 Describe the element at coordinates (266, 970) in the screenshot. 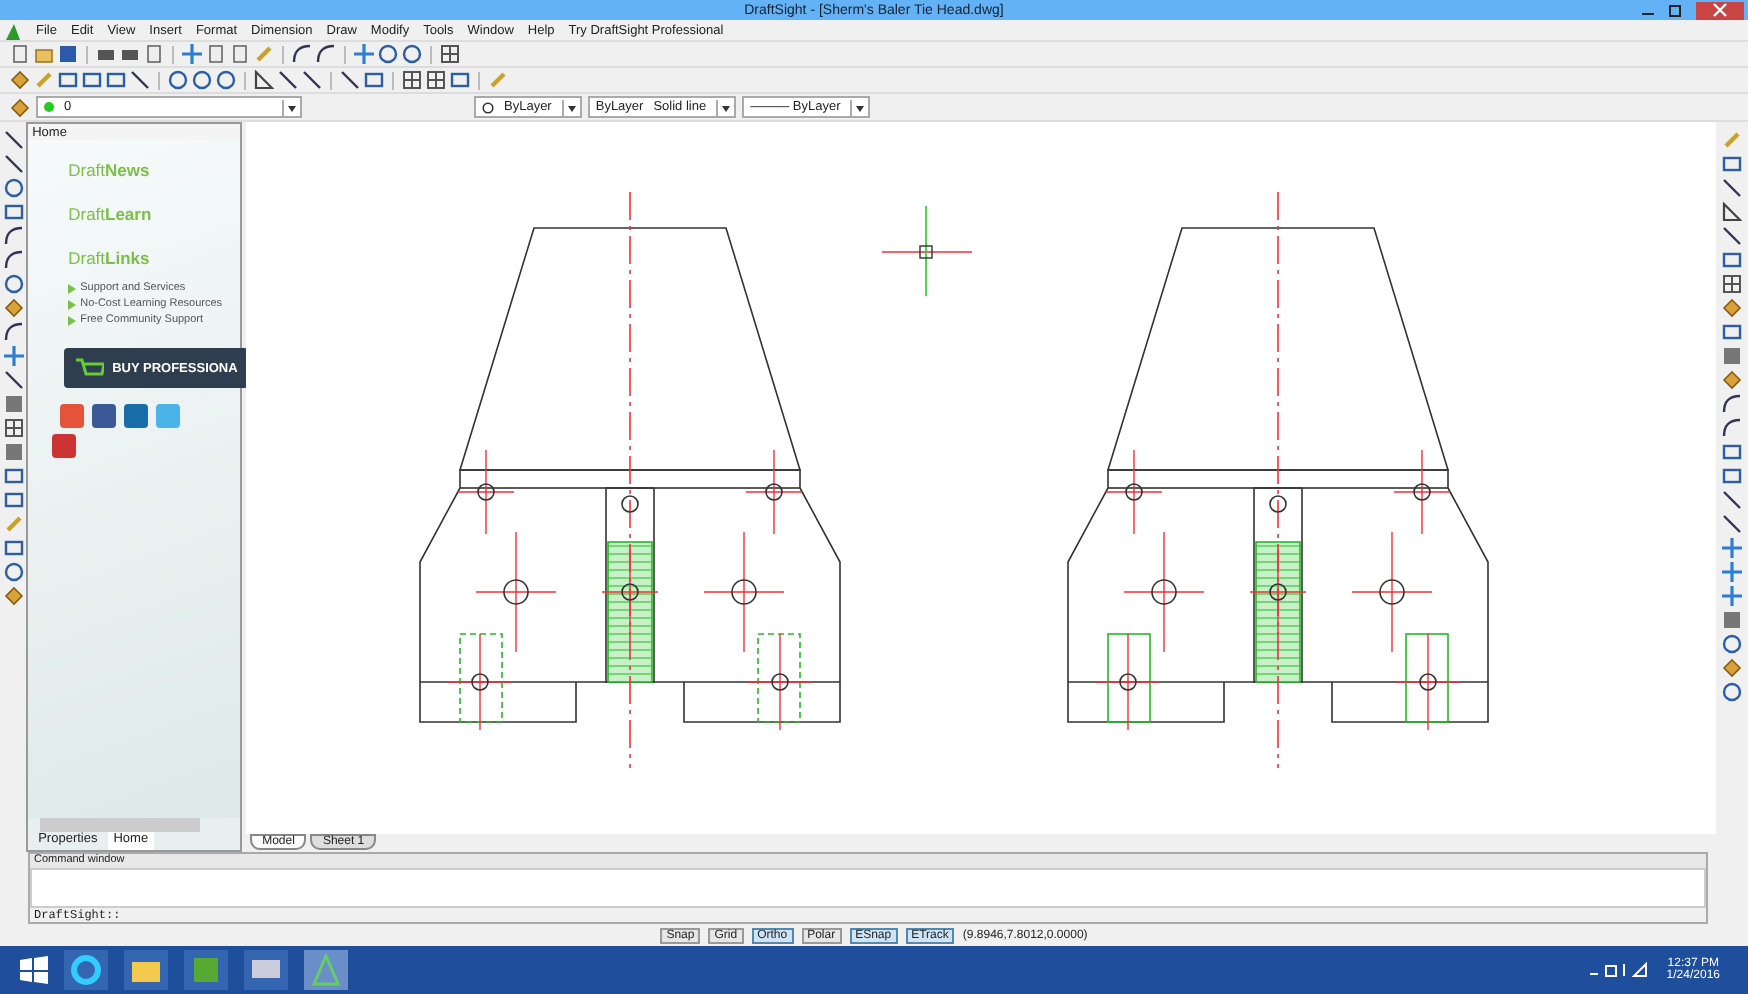

I see `monitor-icon` at that location.